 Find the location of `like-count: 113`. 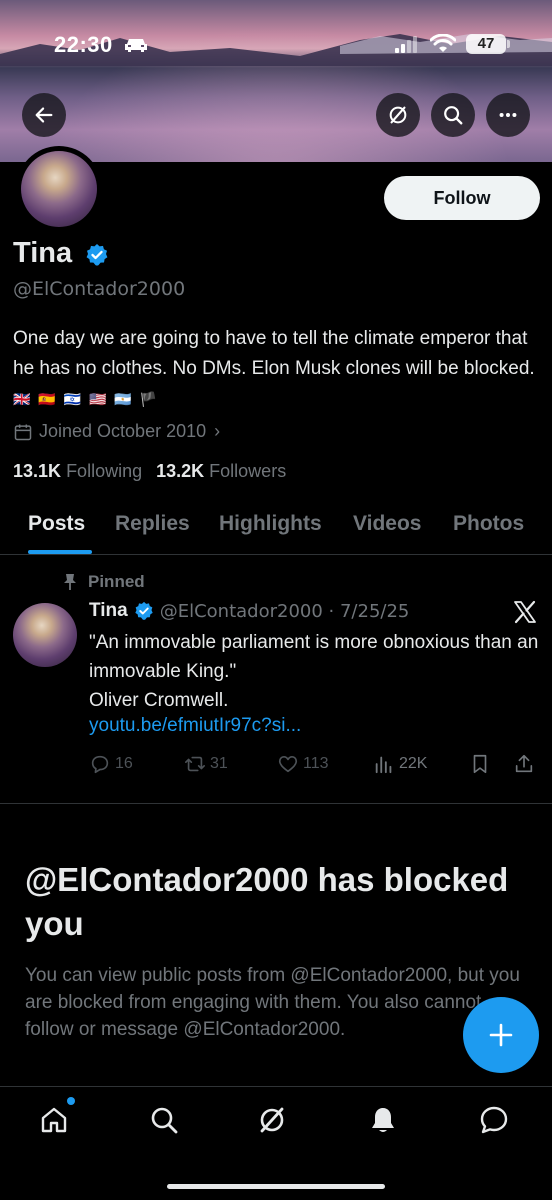

like-count: 113 is located at coordinates (316, 763).